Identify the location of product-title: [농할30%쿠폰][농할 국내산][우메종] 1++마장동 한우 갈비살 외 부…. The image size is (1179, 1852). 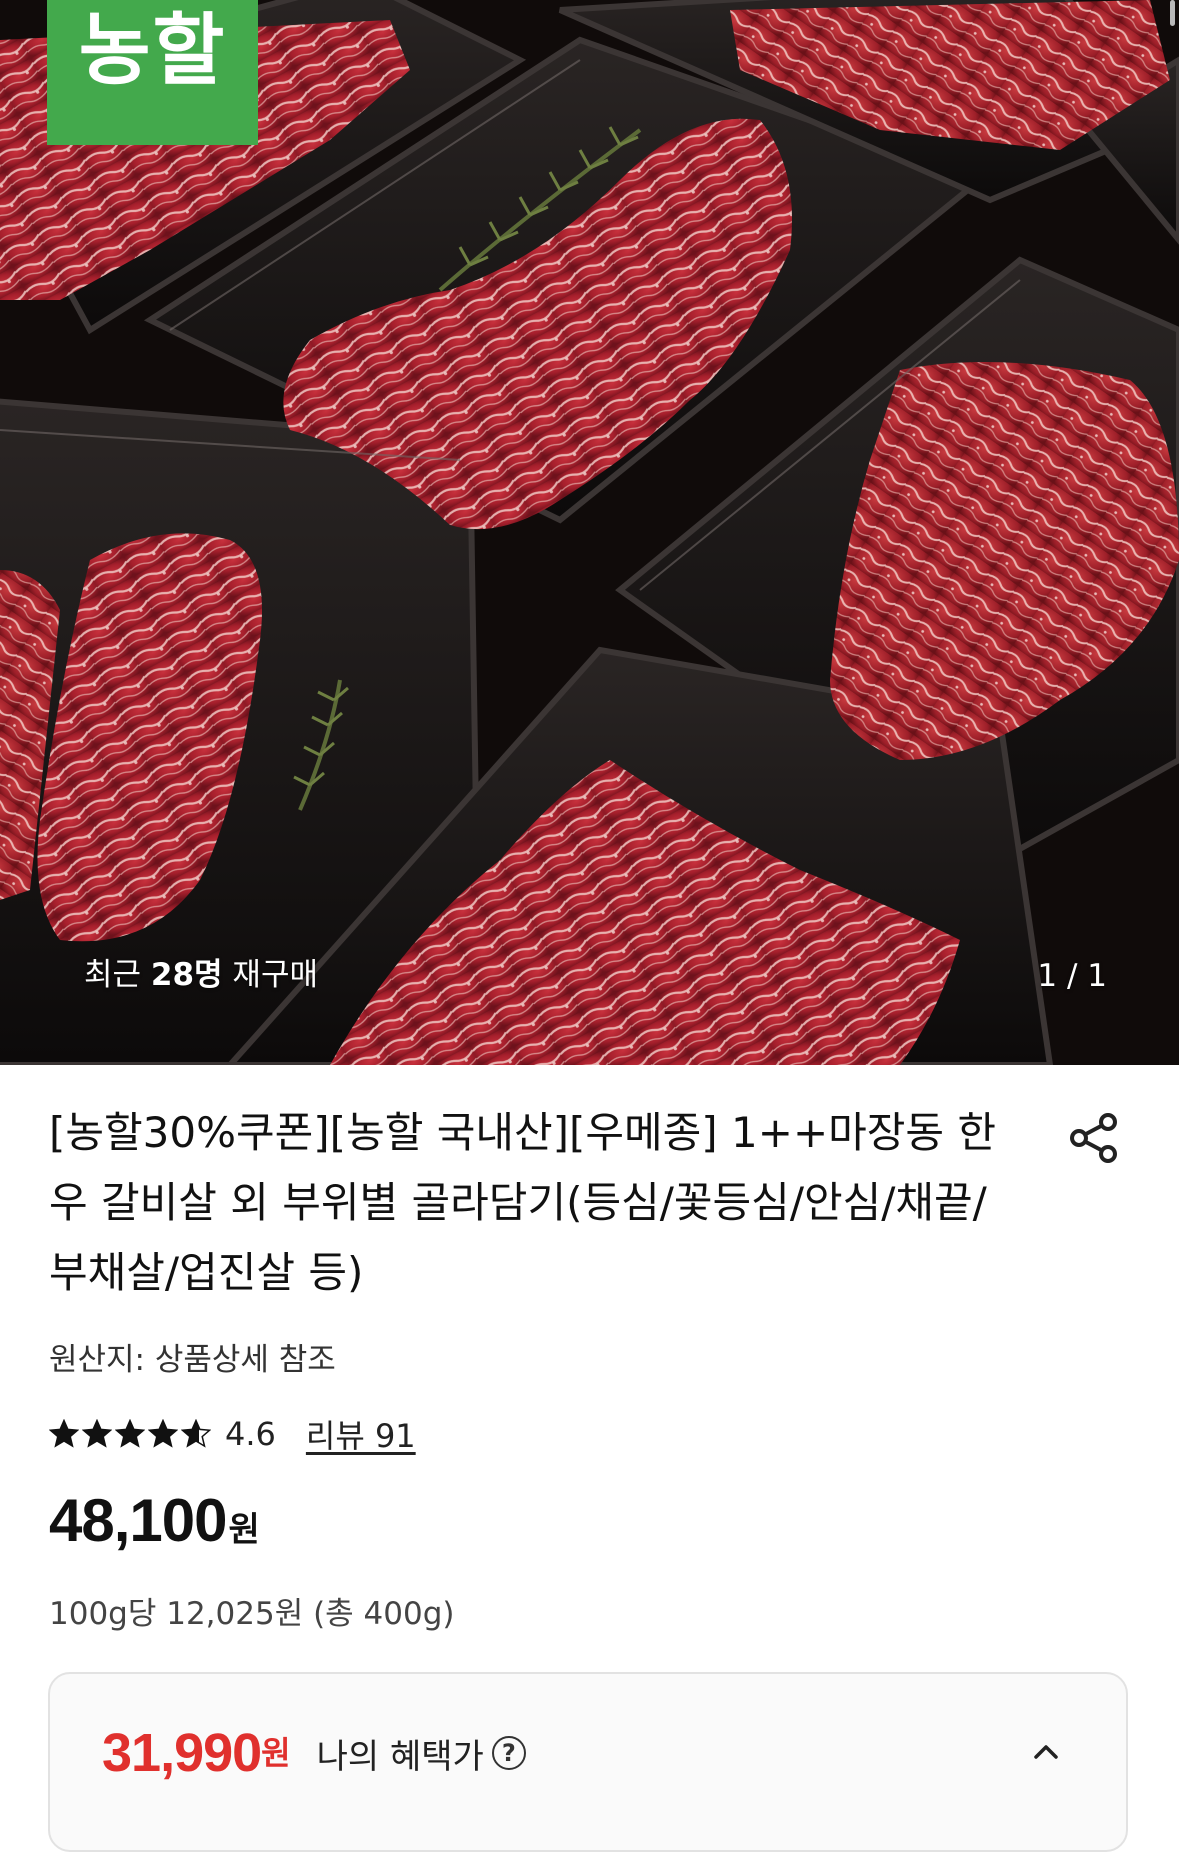
(523, 1202).